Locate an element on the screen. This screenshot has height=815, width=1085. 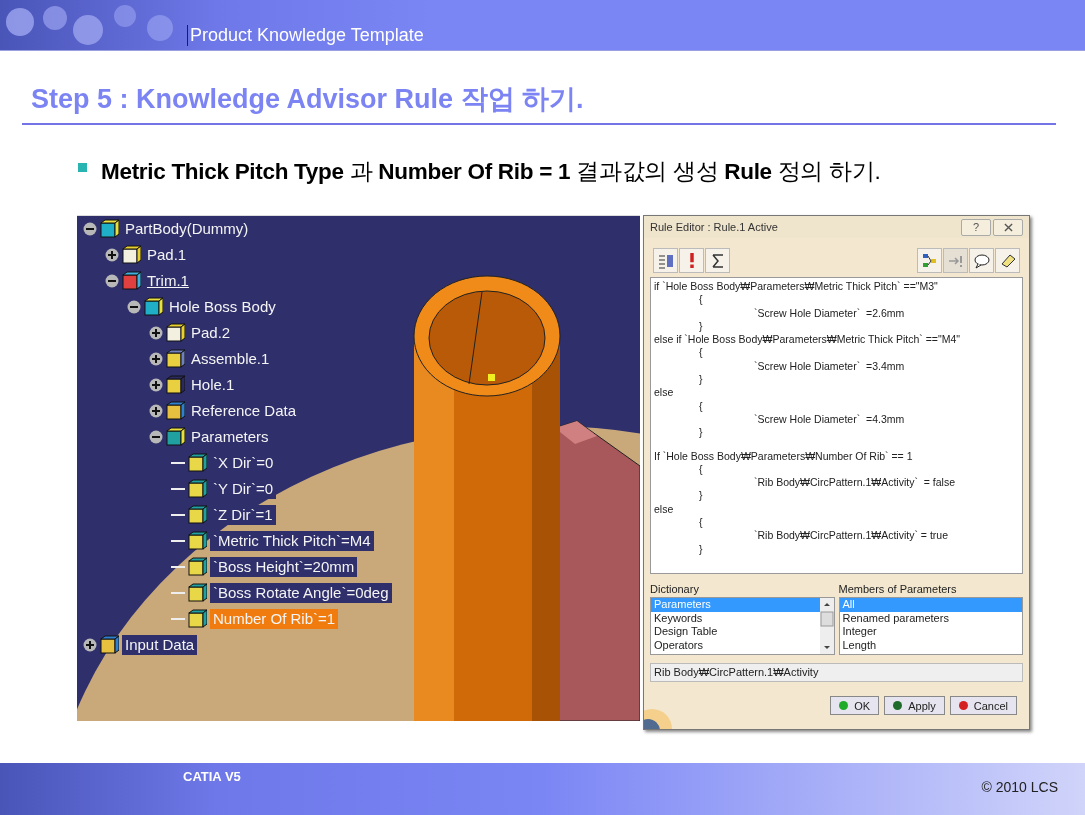
network-icon is located at coordinates (929, 260).